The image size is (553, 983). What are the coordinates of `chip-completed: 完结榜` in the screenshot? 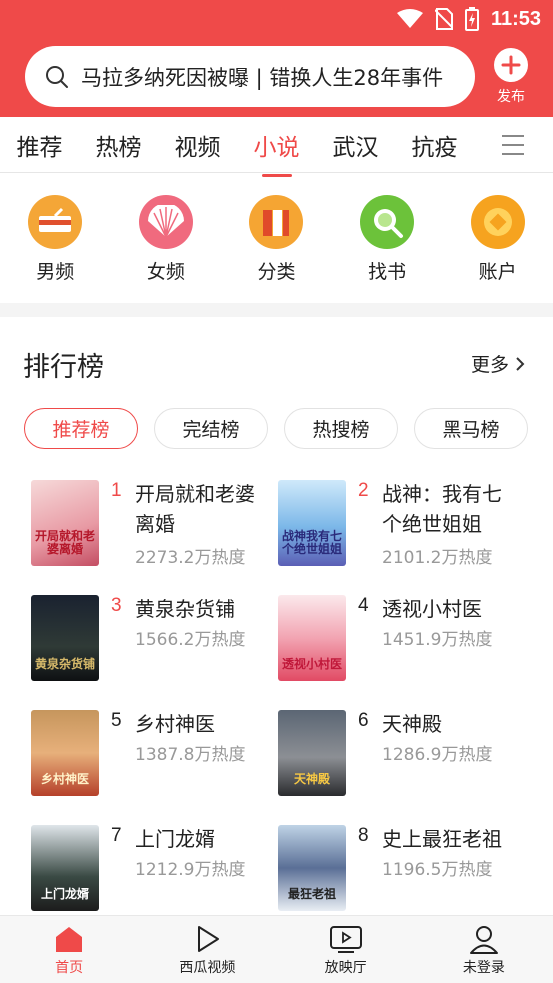 It's located at (211, 428).